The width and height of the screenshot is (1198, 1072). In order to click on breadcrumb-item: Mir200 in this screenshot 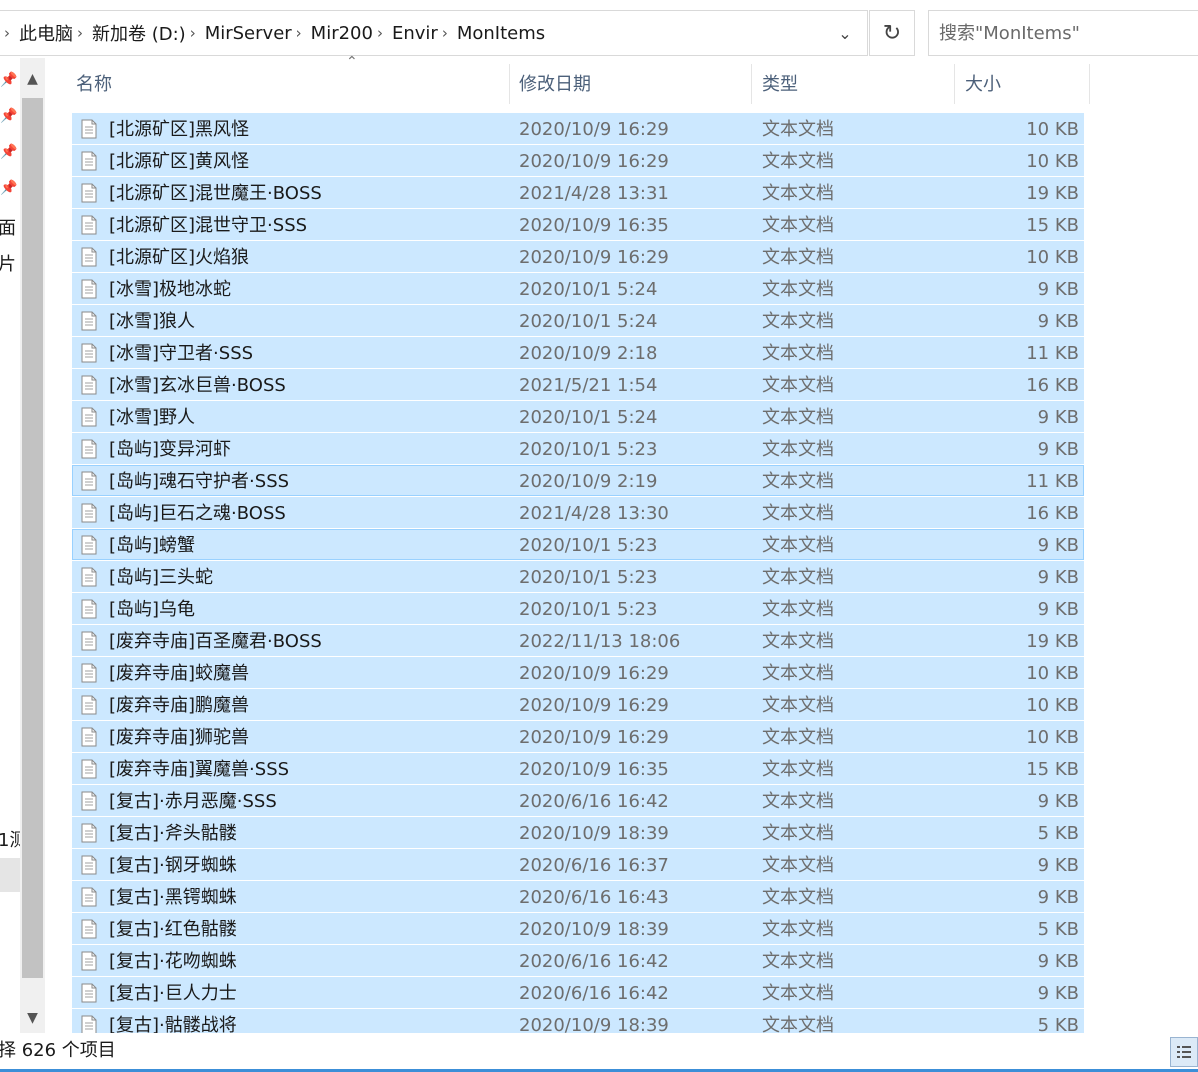, I will do `click(342, 33)`.